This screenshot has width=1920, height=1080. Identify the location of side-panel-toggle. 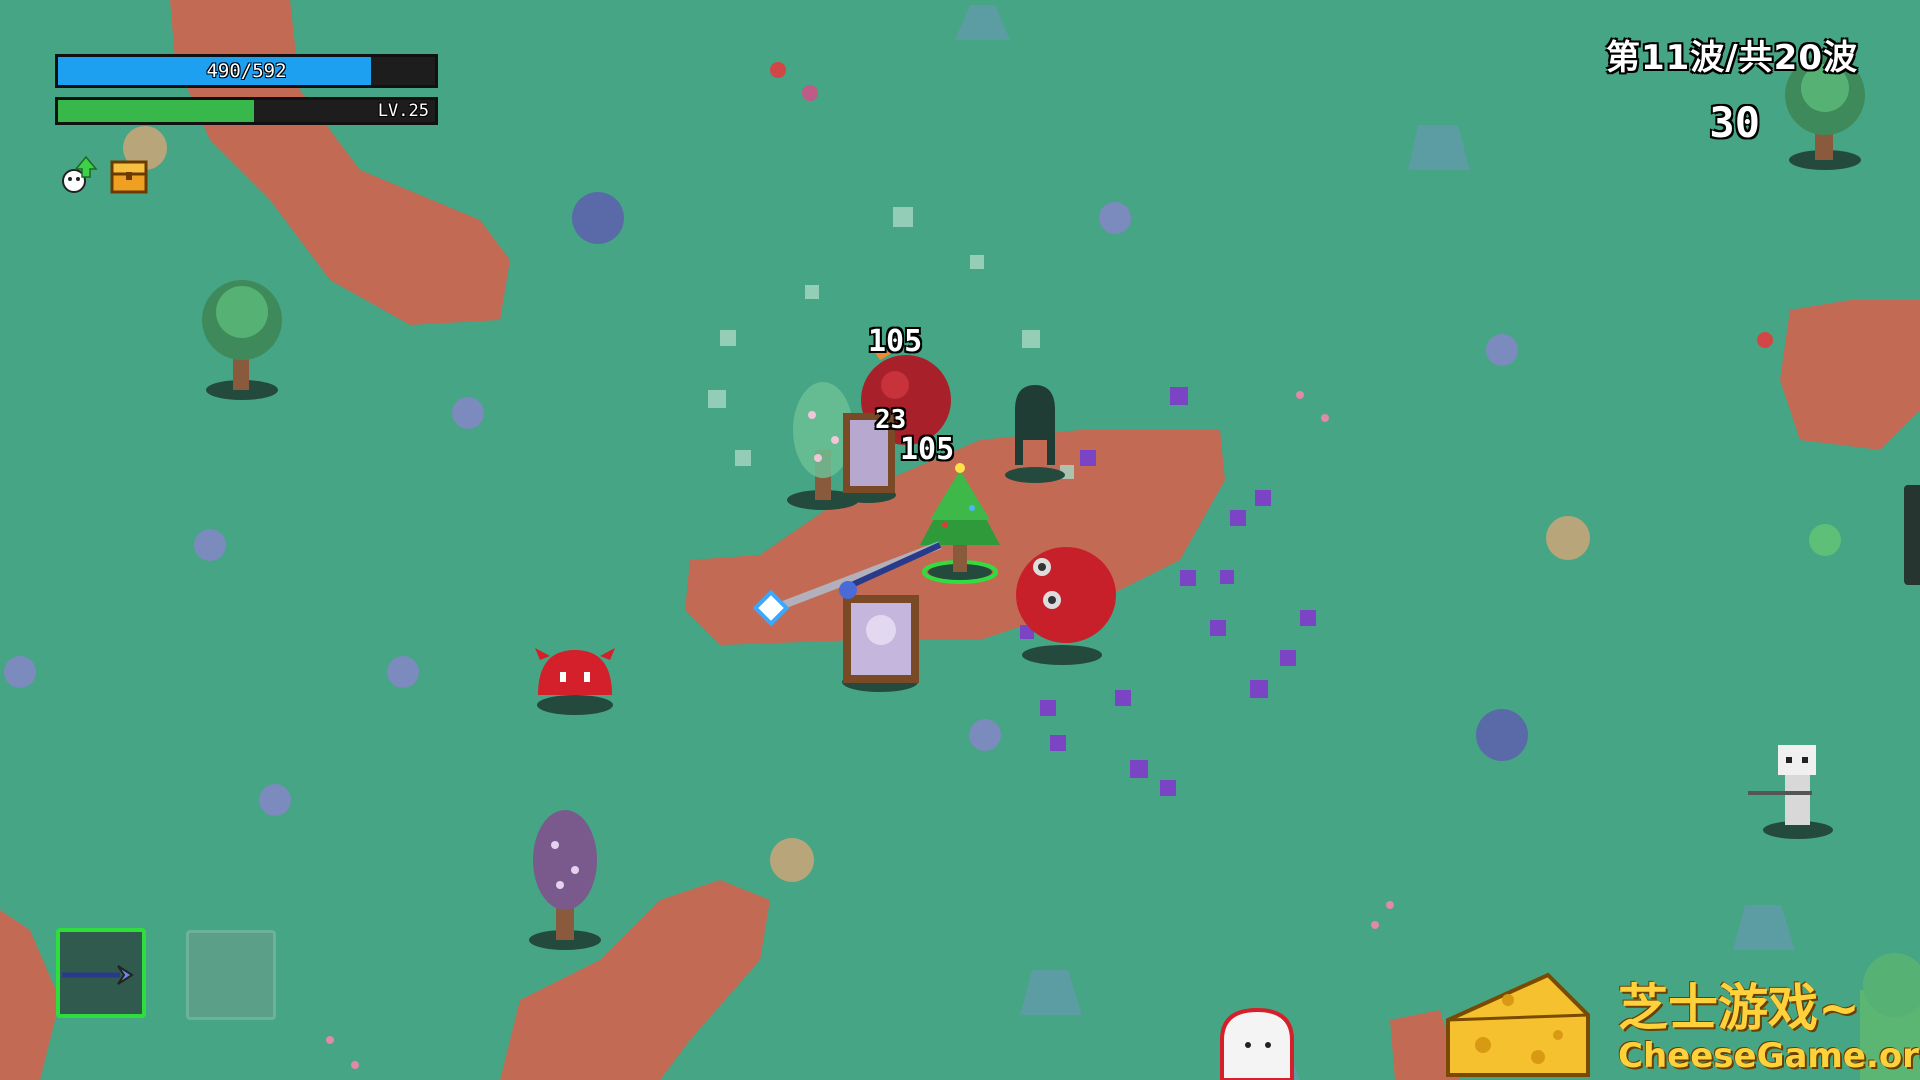
(1912, 535).